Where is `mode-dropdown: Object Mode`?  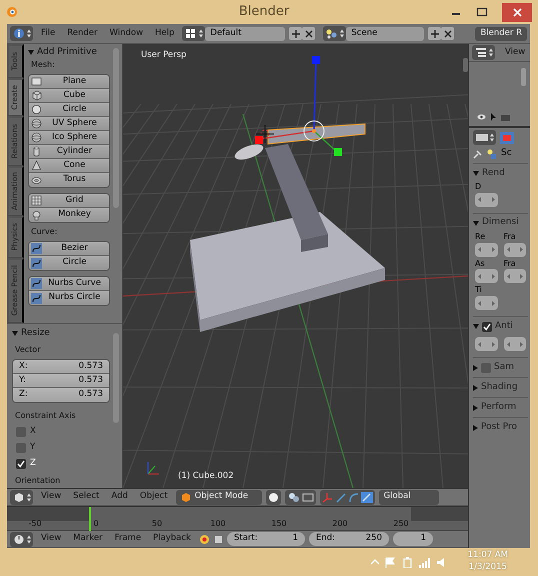
mode-dropdown: Object Mode is located at coordinates (219, 497).